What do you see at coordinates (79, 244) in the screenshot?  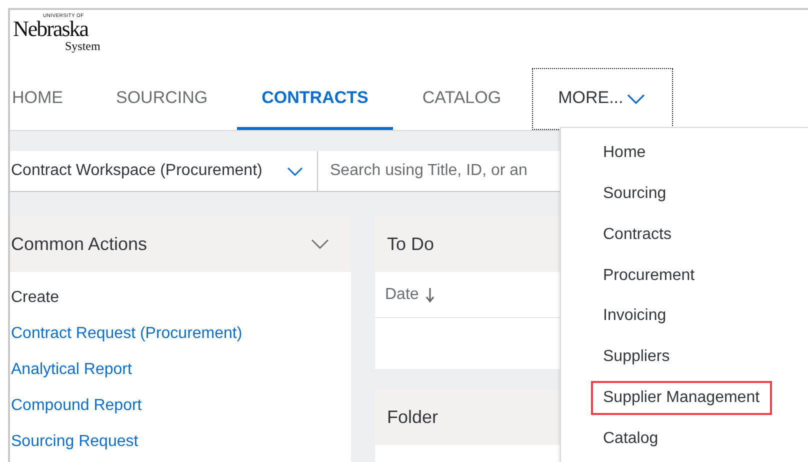 I see `card-title: Common Actions` at bounding box center [79, 244].